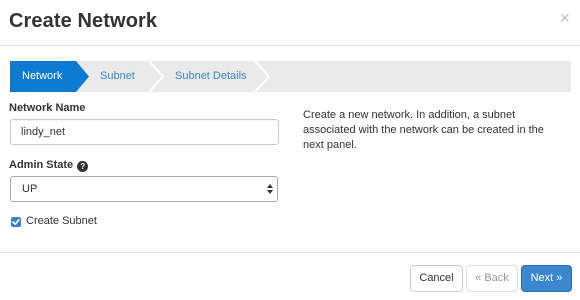 The height and width of the screenshot is (300, 580). Describe the element at coordinates (546, 278) in the screenshot. I see `next-button: Next »` at that location.